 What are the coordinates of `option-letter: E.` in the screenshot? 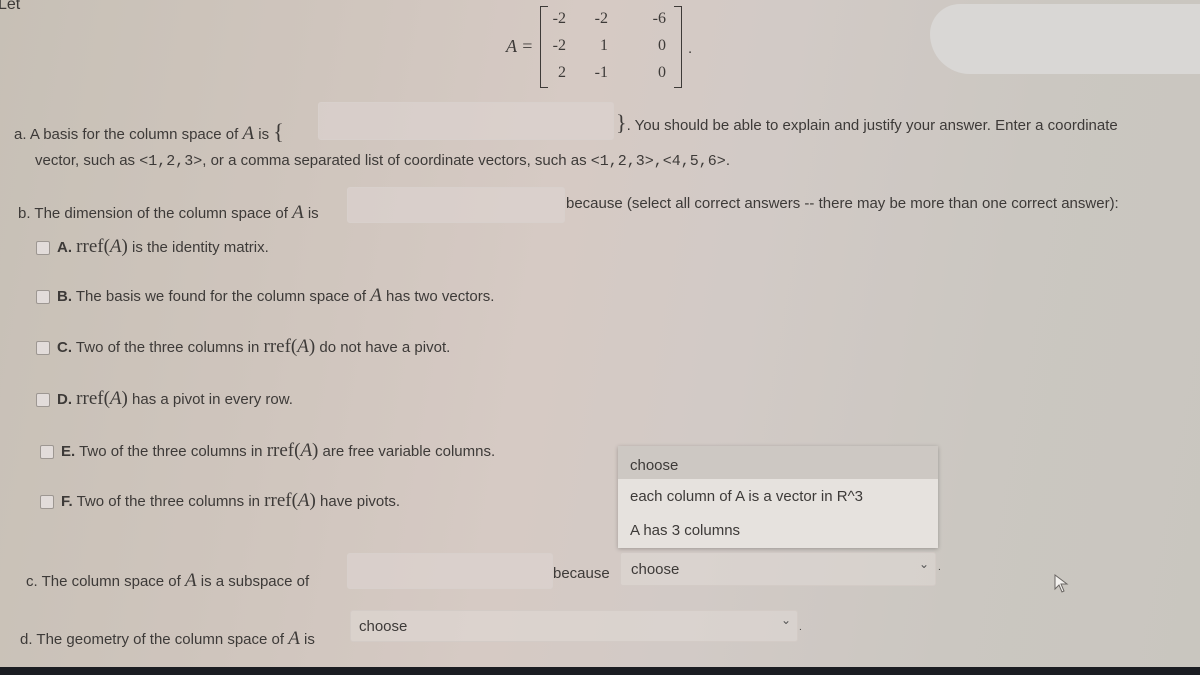 It's located at (68, 451).